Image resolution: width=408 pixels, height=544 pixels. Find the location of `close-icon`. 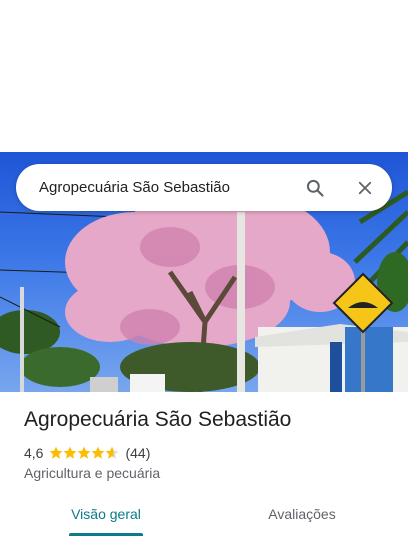

close-icon is located at coordinates (365, 187).